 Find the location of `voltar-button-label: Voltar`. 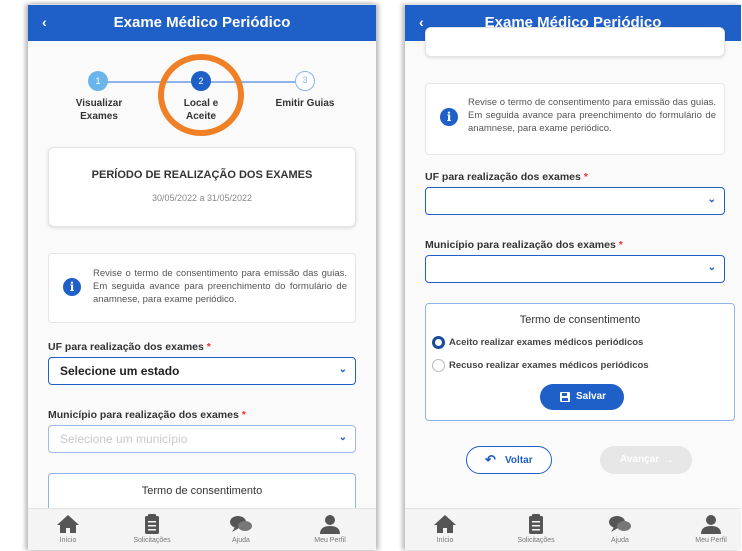

voltar-button-label: Voltar is located at coordinates (519, 460).